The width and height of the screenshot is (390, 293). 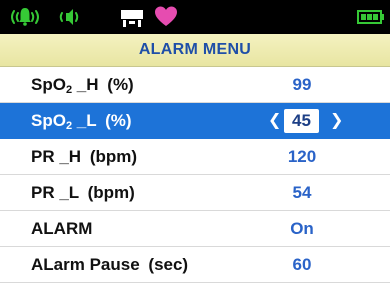 What do you see at coordinates (84, 156) in the screenshot?
I see `pr-high-label: PR _H (bpm)` at bounding box center [84, 156].